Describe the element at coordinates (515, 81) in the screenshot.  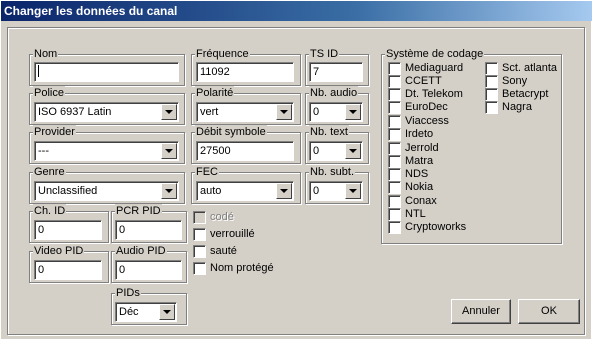
I see `sony-label: Sony` at that location.